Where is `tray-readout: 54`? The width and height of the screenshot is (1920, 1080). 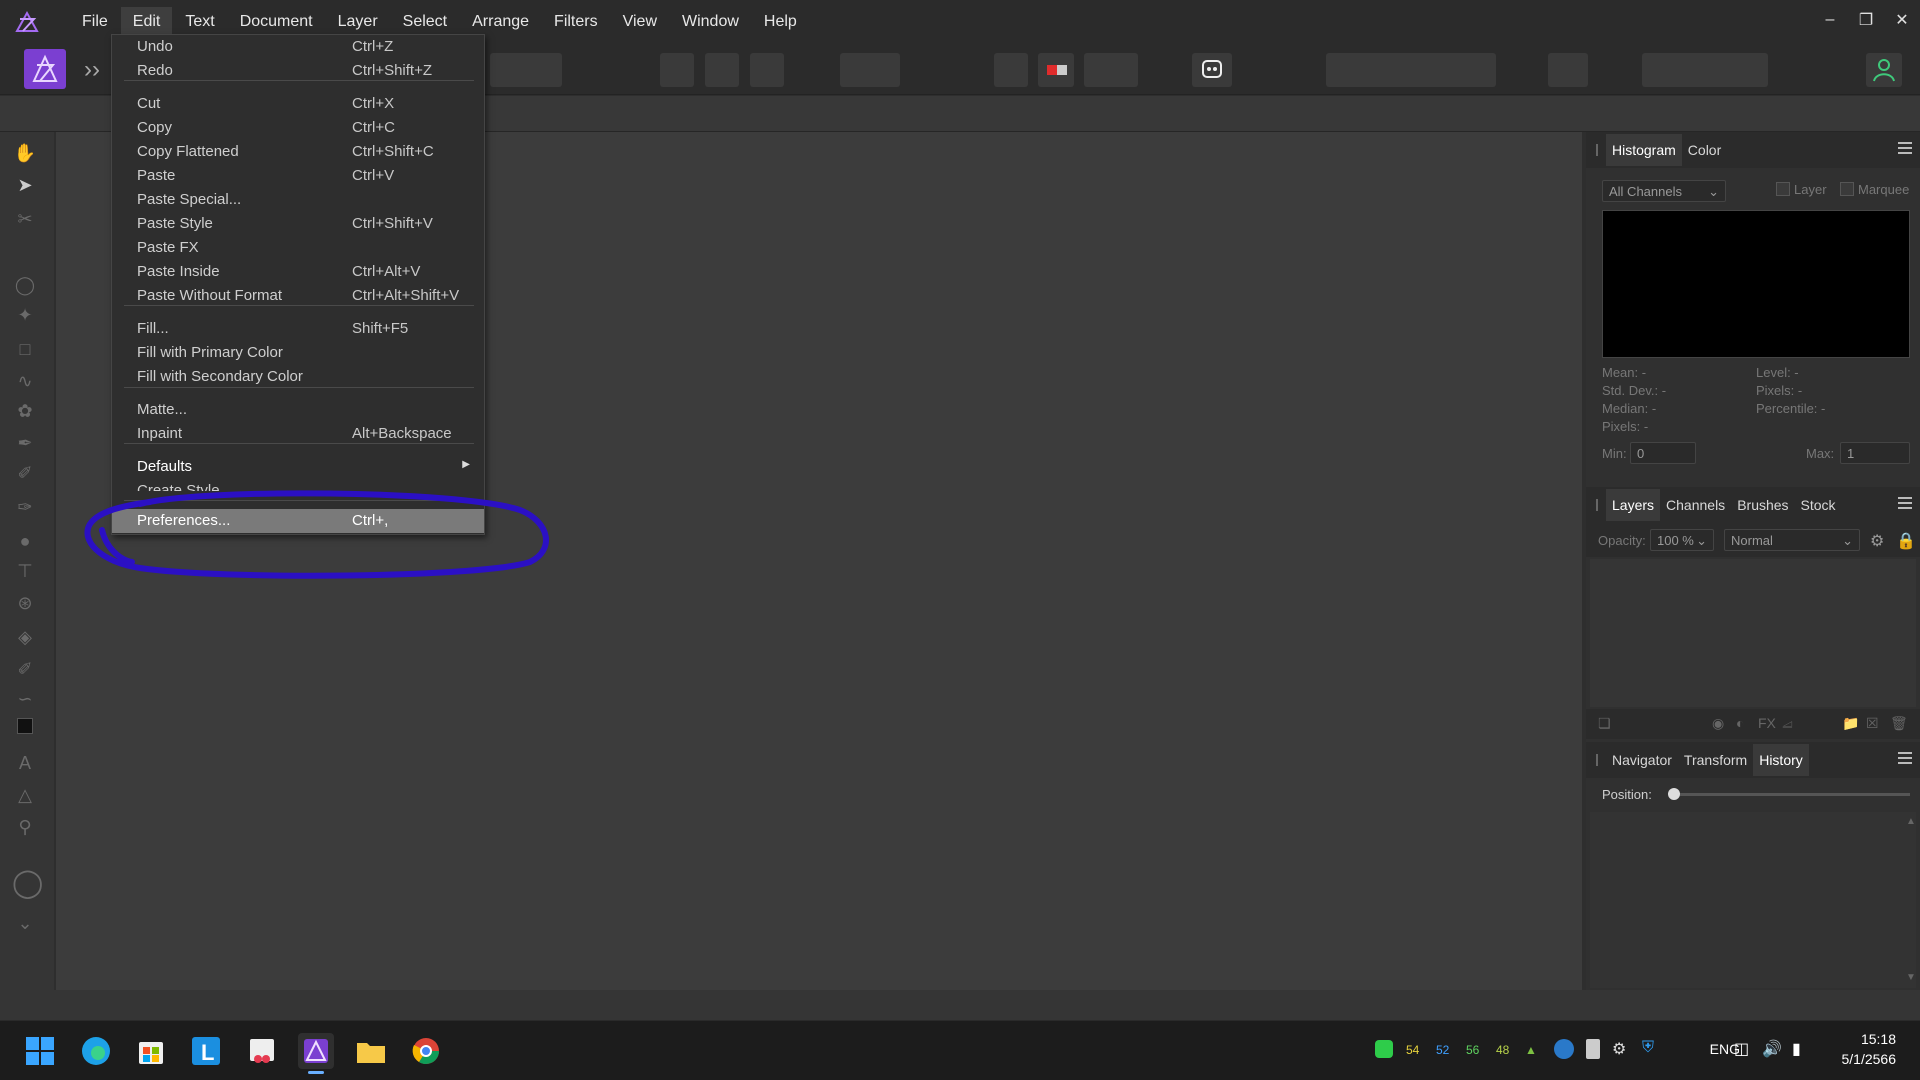
tray-readout: 54 is located at coordinates (1412, 1050).